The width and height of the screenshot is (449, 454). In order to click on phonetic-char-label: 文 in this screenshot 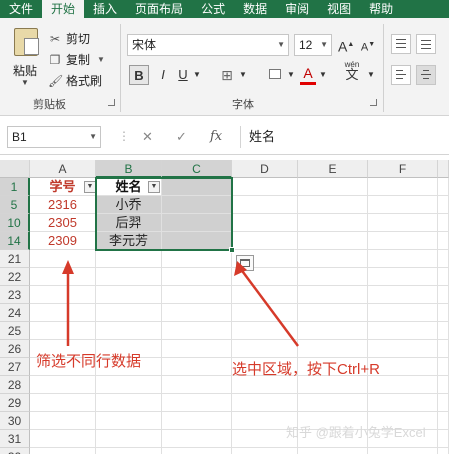, I will do `click(352, 74)`.